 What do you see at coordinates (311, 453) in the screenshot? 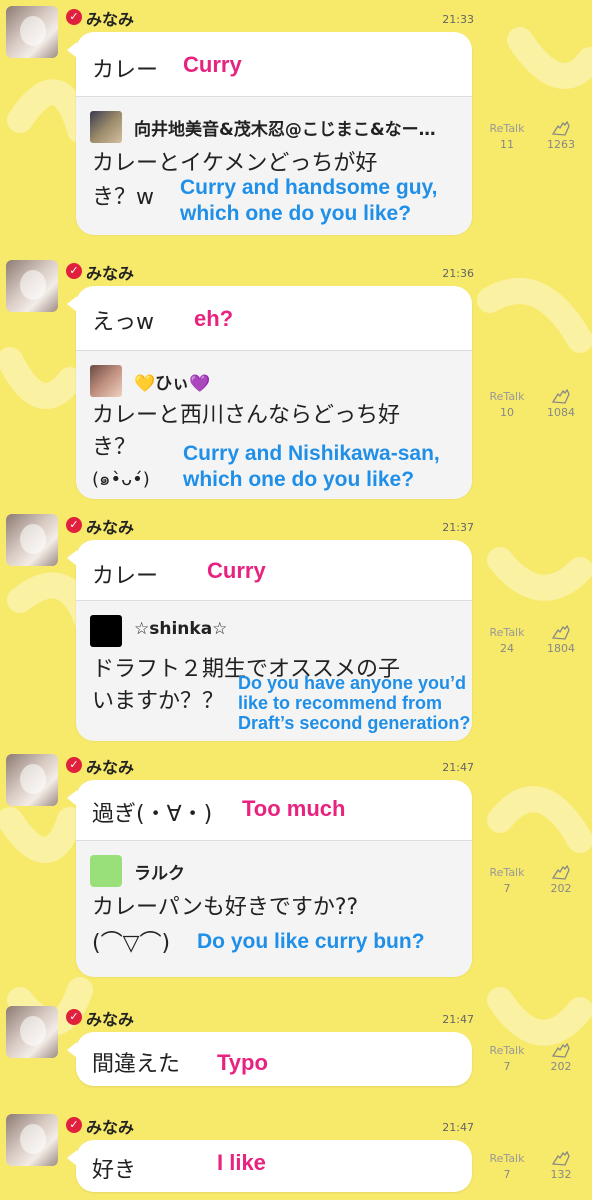
I see `translation-annotation: Curry and Nishikawa-san,` at bounding box center [311, 453].